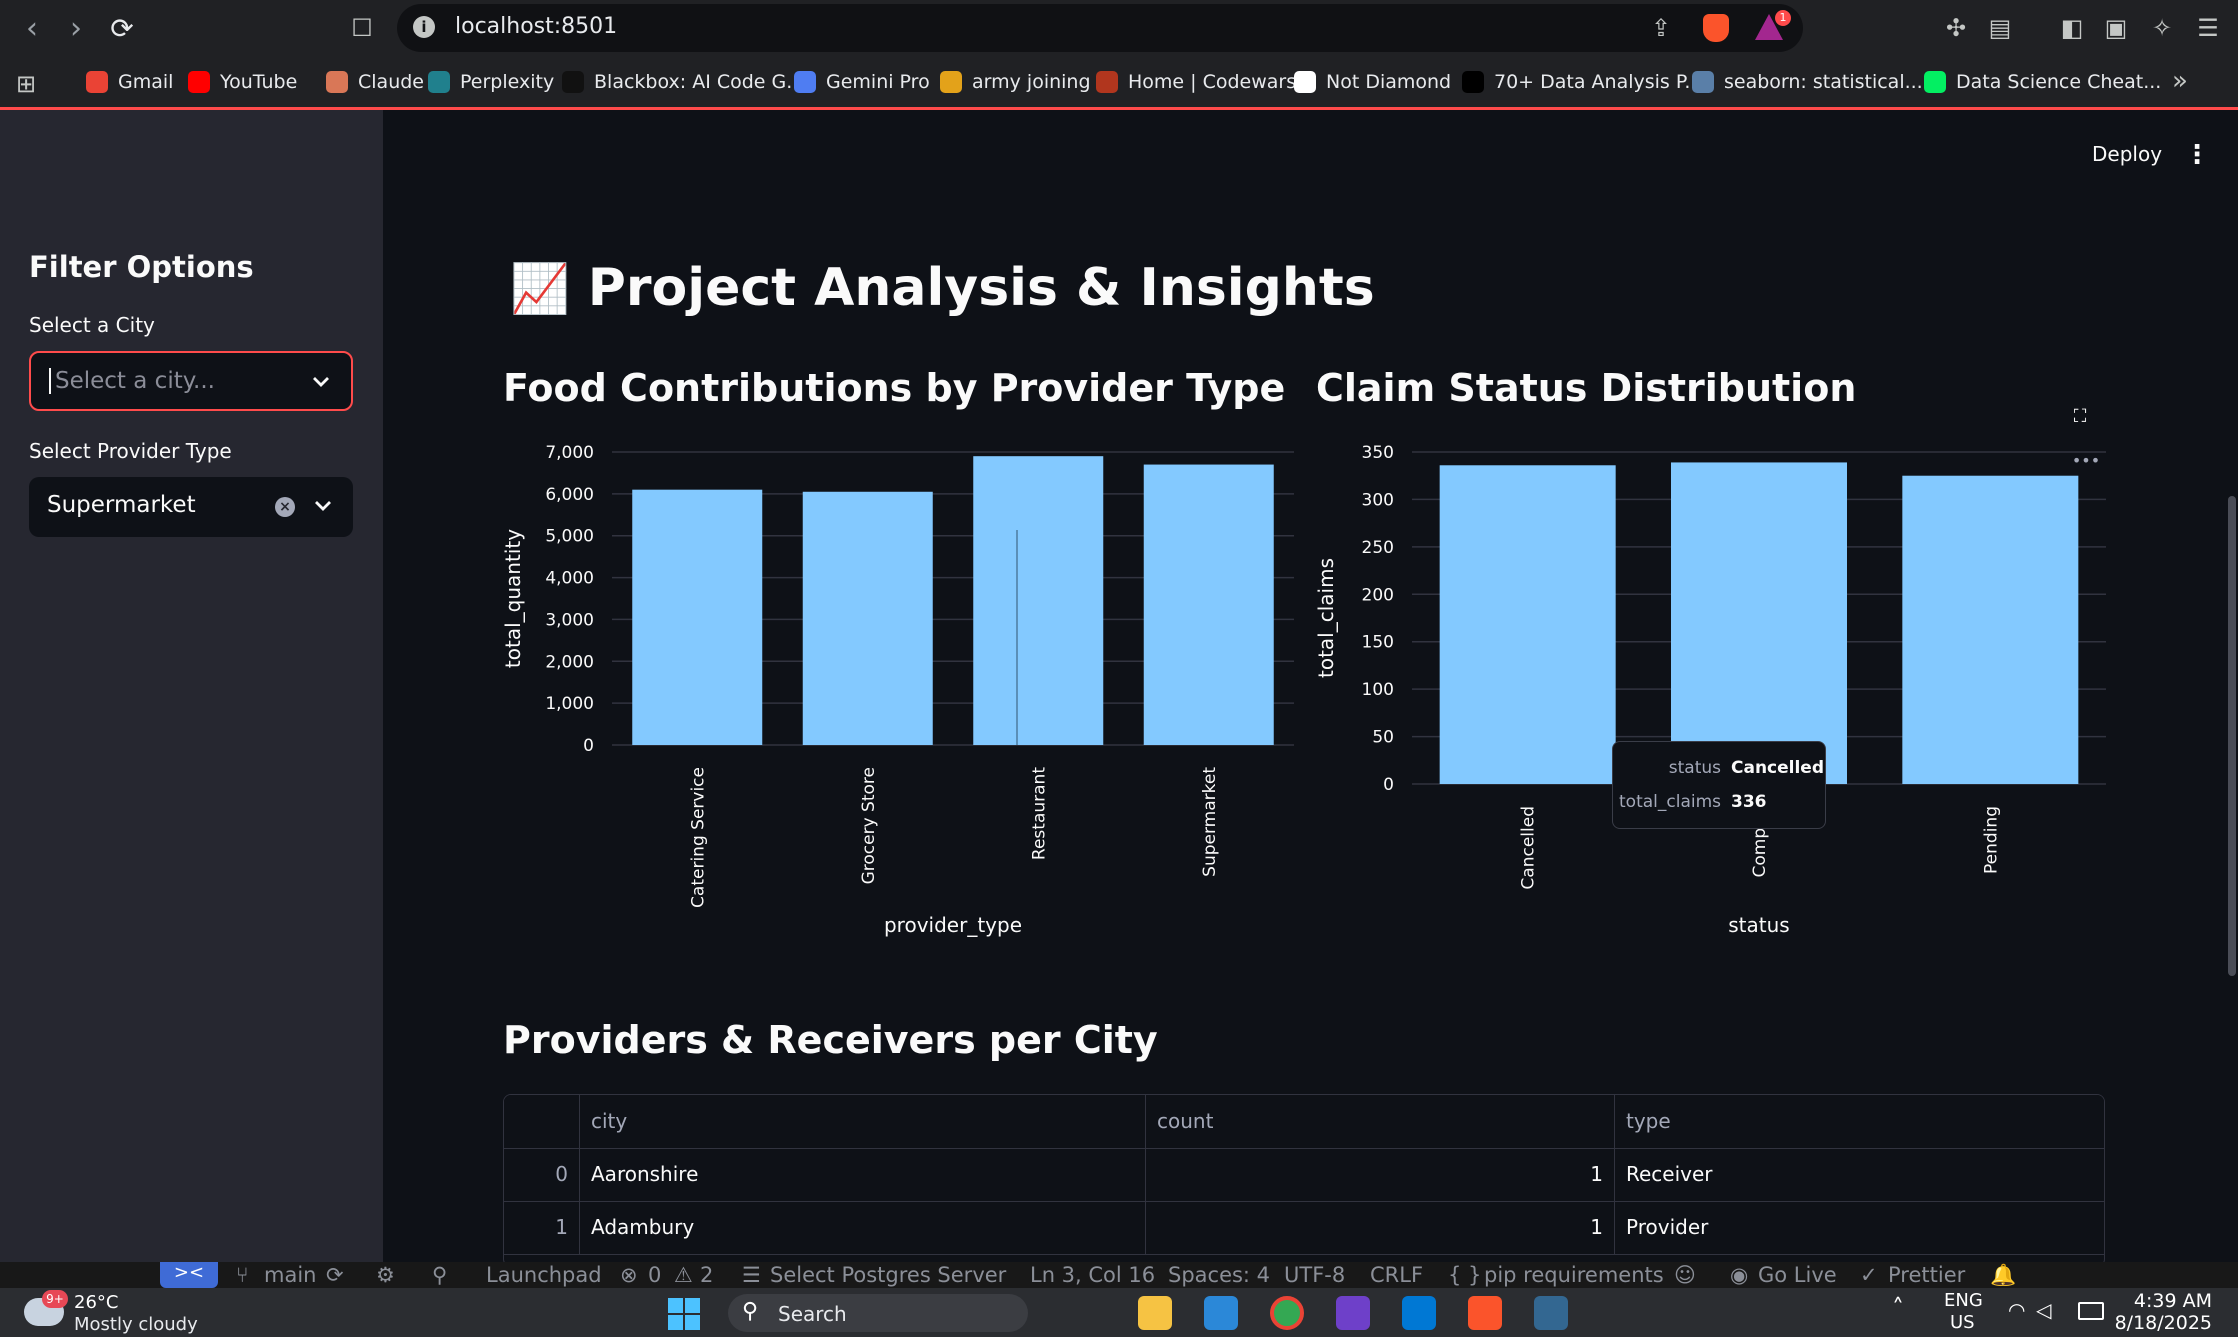 The image size is (2238, 1337). I want to click on table-header-count: count, so click(1380, 1121).